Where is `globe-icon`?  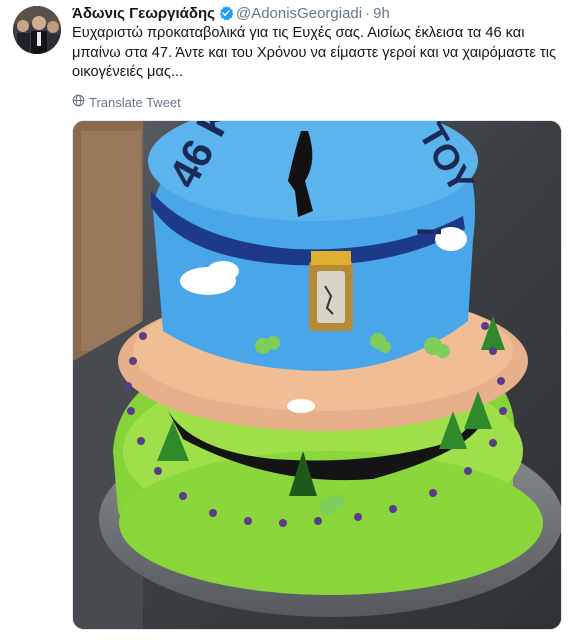 globe-icon is located at coordinates (78, 102).